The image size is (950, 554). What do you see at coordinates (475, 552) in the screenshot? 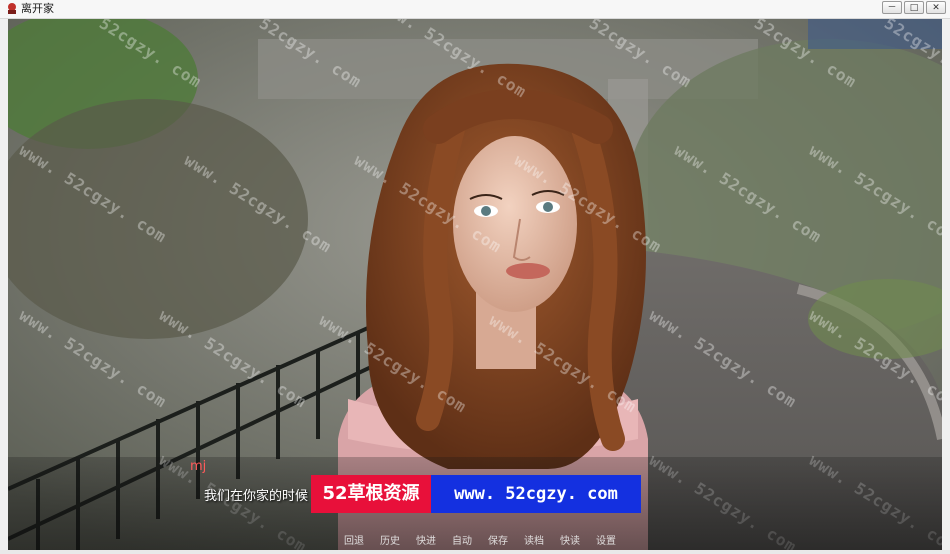
I see `window-bottom-border` at bounding box center [475, 552].